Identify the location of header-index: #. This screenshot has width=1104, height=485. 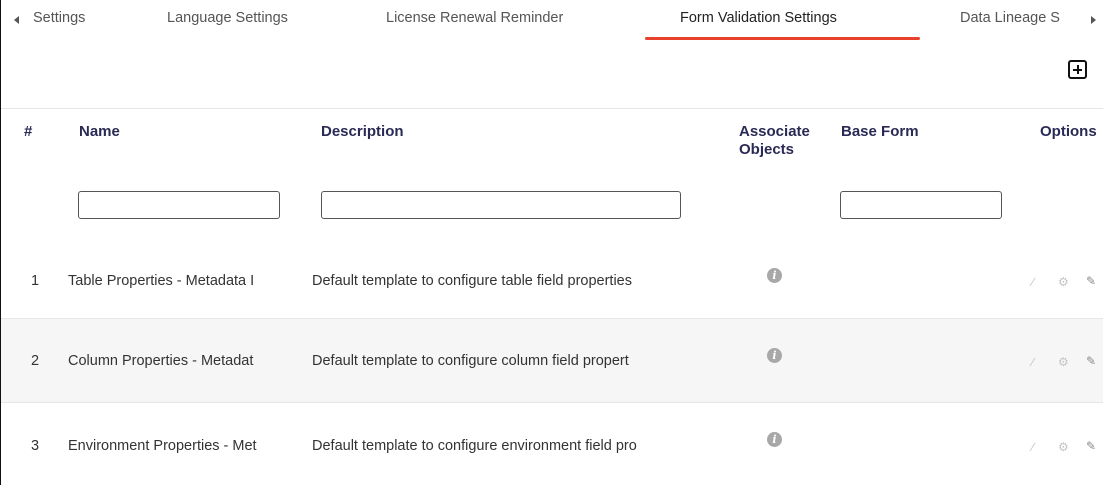
(28, 131).